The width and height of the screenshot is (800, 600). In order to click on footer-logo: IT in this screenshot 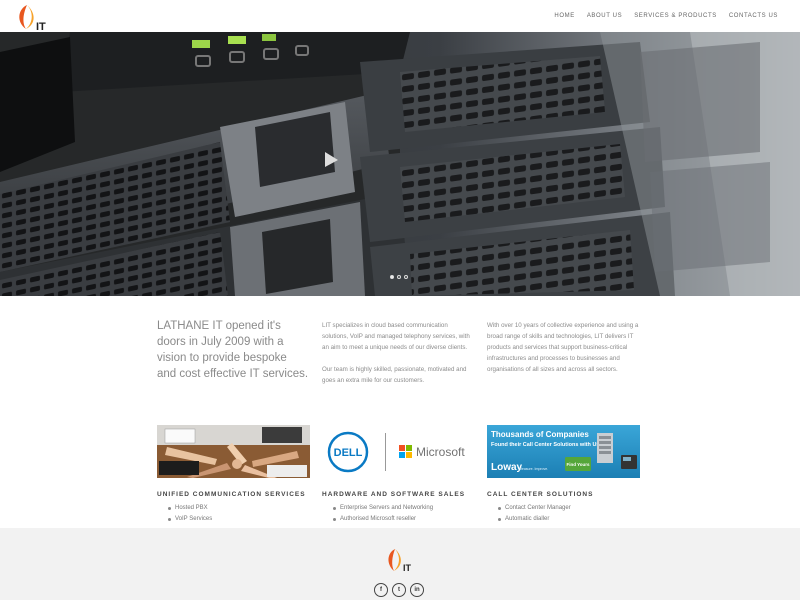, I will do `click(401, 560)`.